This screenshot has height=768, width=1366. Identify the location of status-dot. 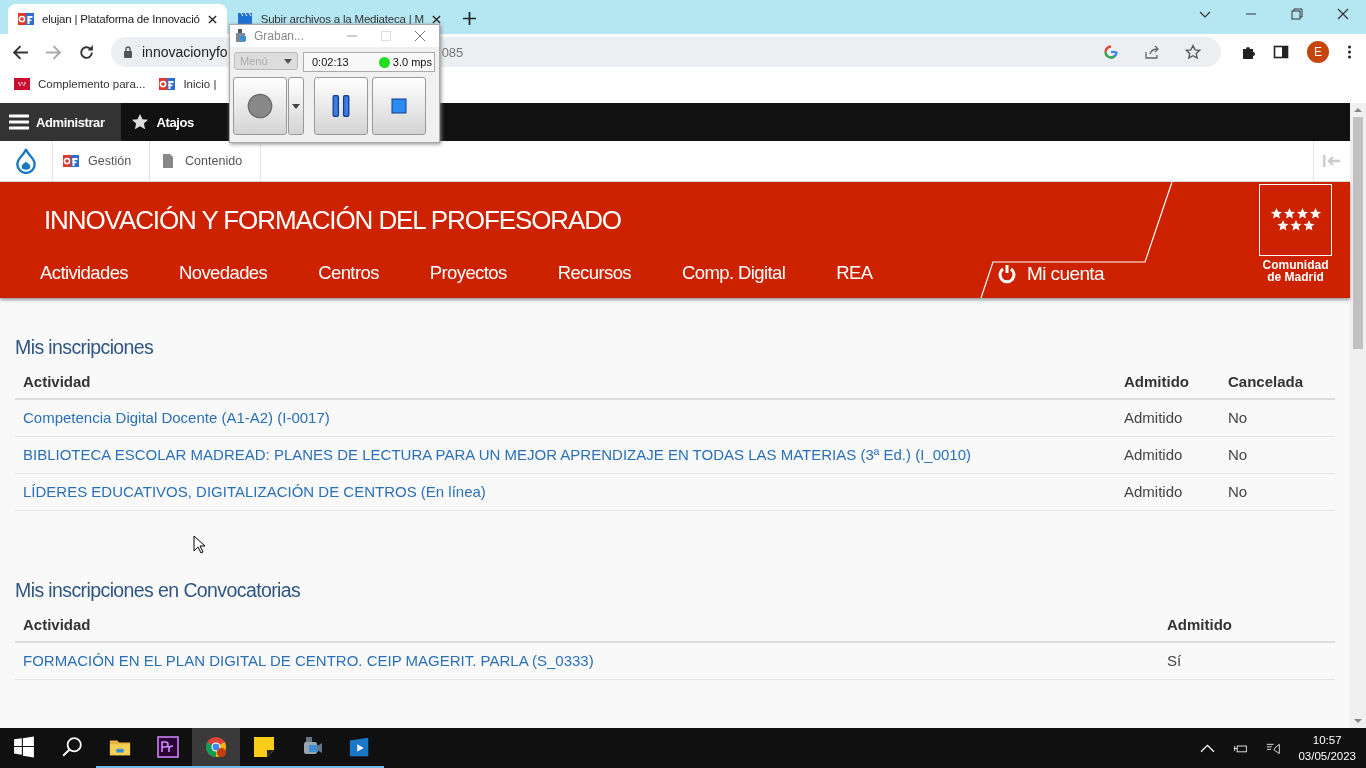
(384, 62).